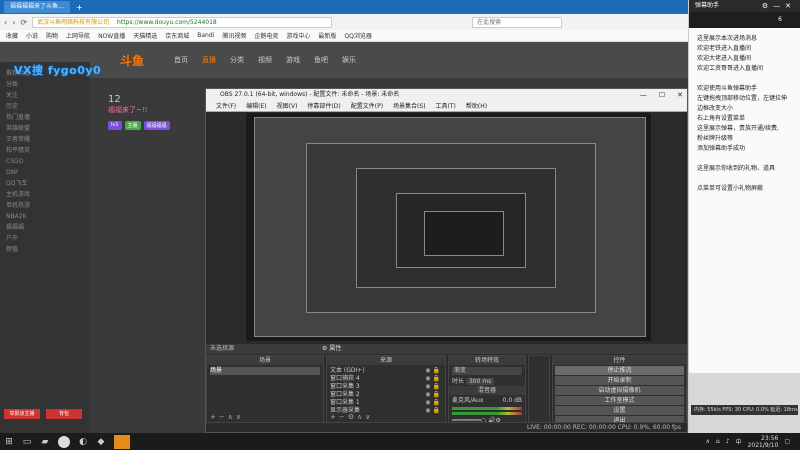 Image resolution: width=800 pixels, height=450 pixels. What do you see at coordinates (45, 161) in the screenshot?
I see `left-rail-item: CSGO` at bounding box center [45, 161].